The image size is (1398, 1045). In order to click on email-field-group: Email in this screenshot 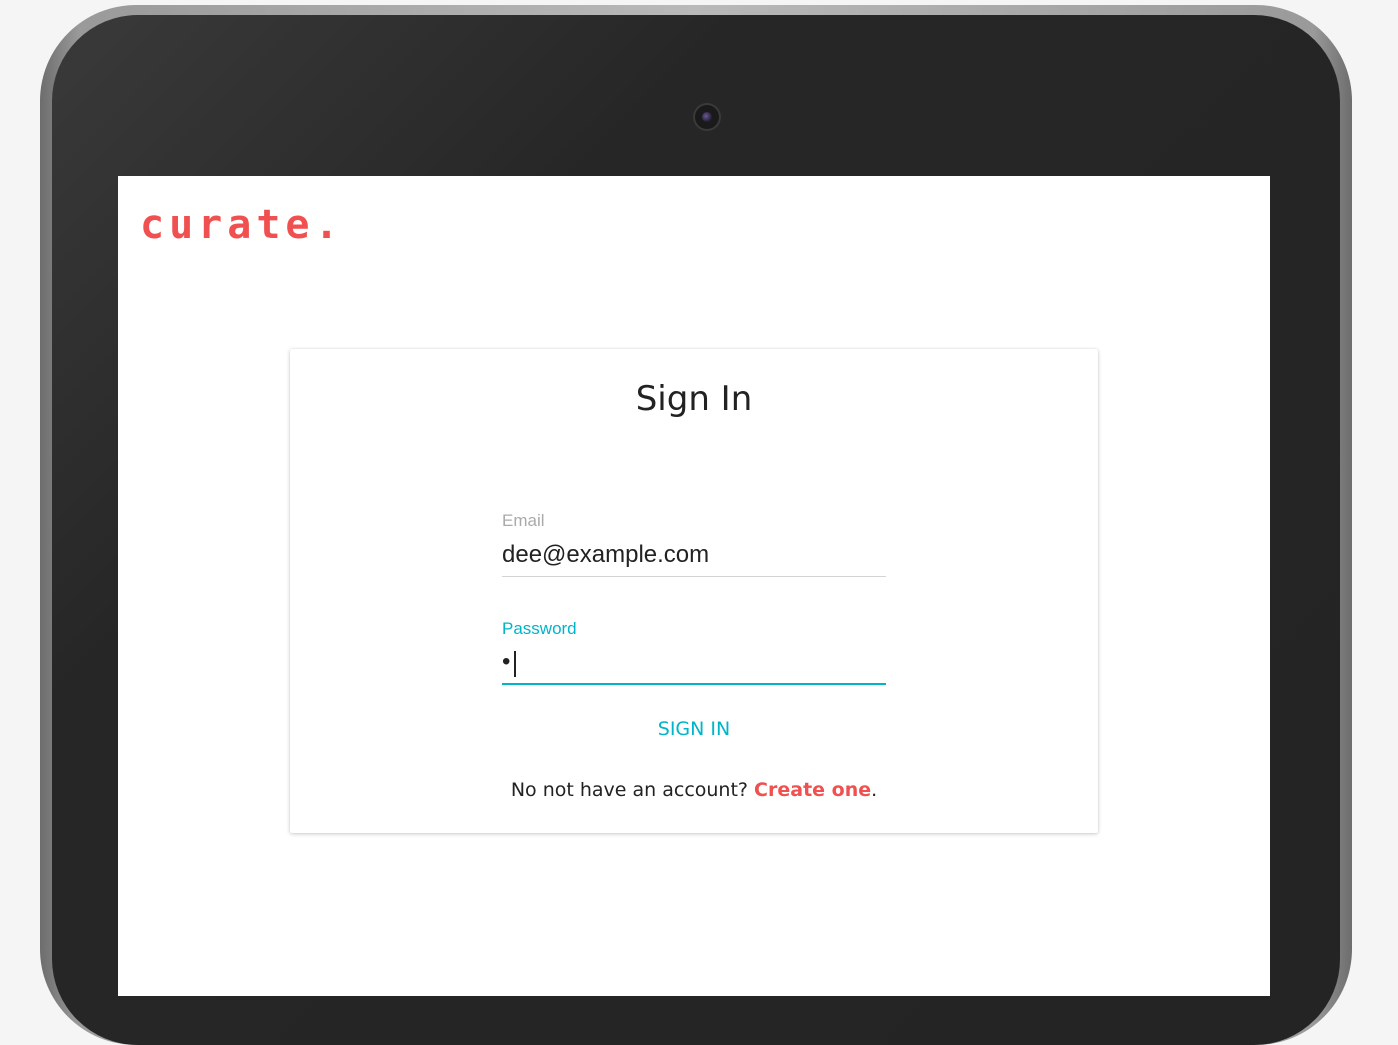, I will do `click(694, 544)`.